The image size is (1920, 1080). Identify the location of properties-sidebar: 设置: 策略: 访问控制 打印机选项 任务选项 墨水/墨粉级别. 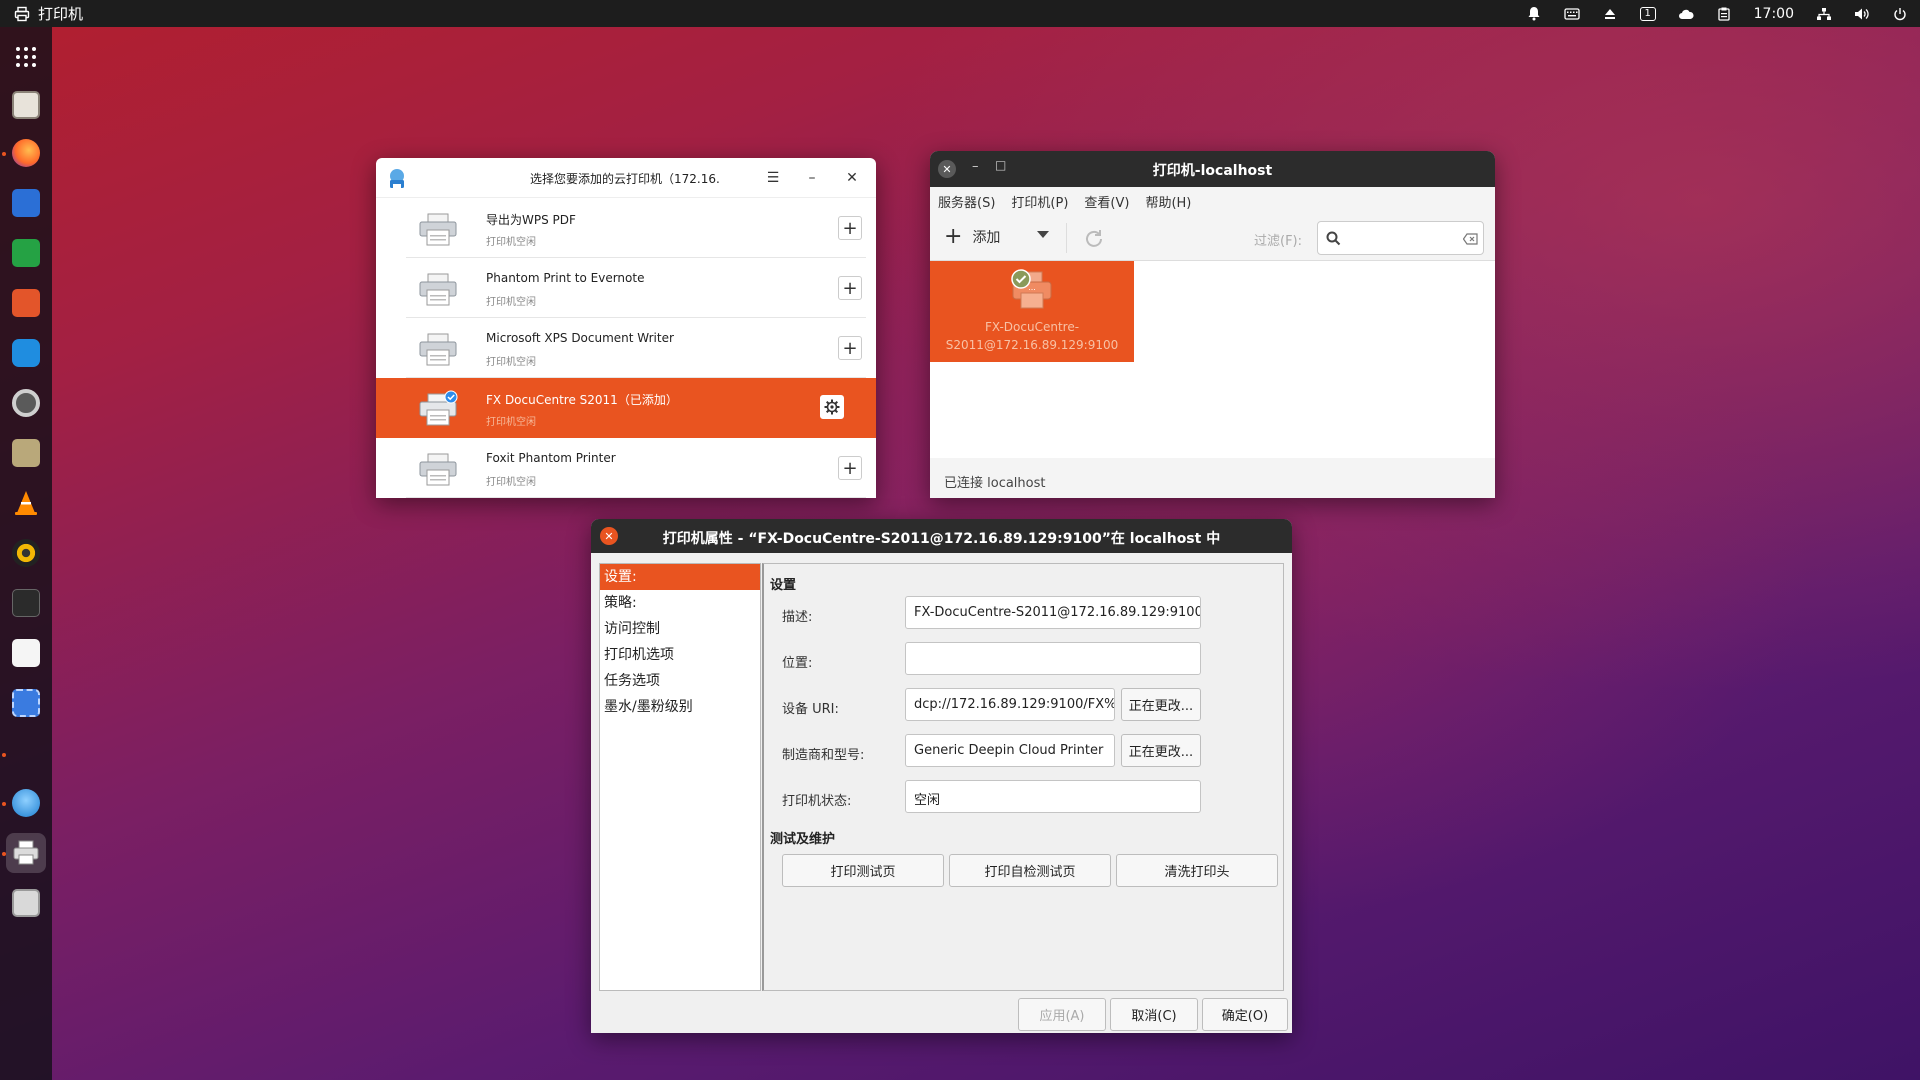
(680, 777).